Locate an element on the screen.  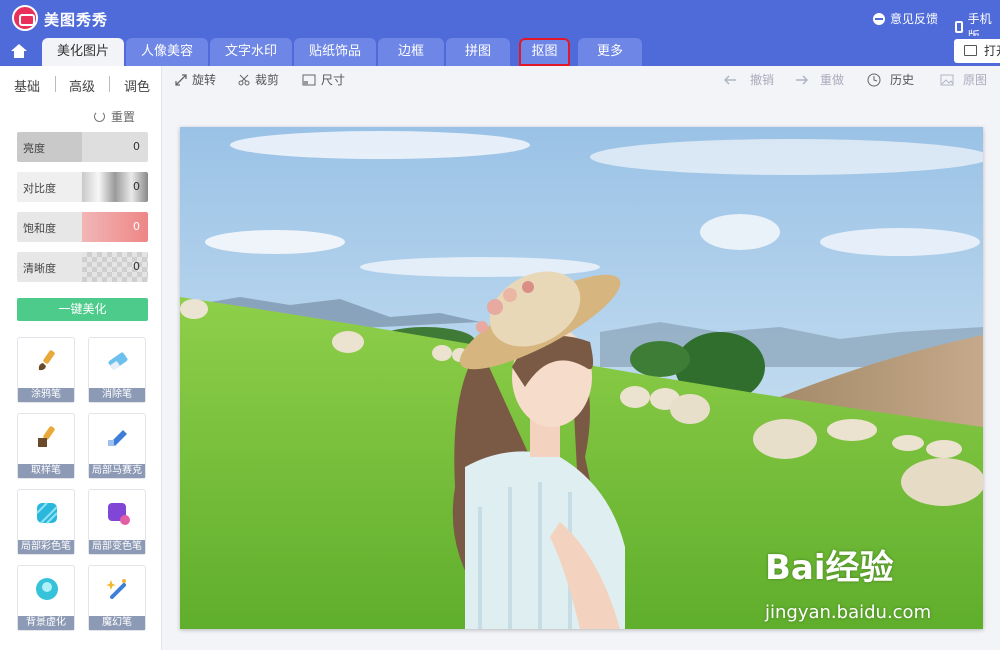
tool-label: 局部变色笔 is located at coordinates (117, 547).